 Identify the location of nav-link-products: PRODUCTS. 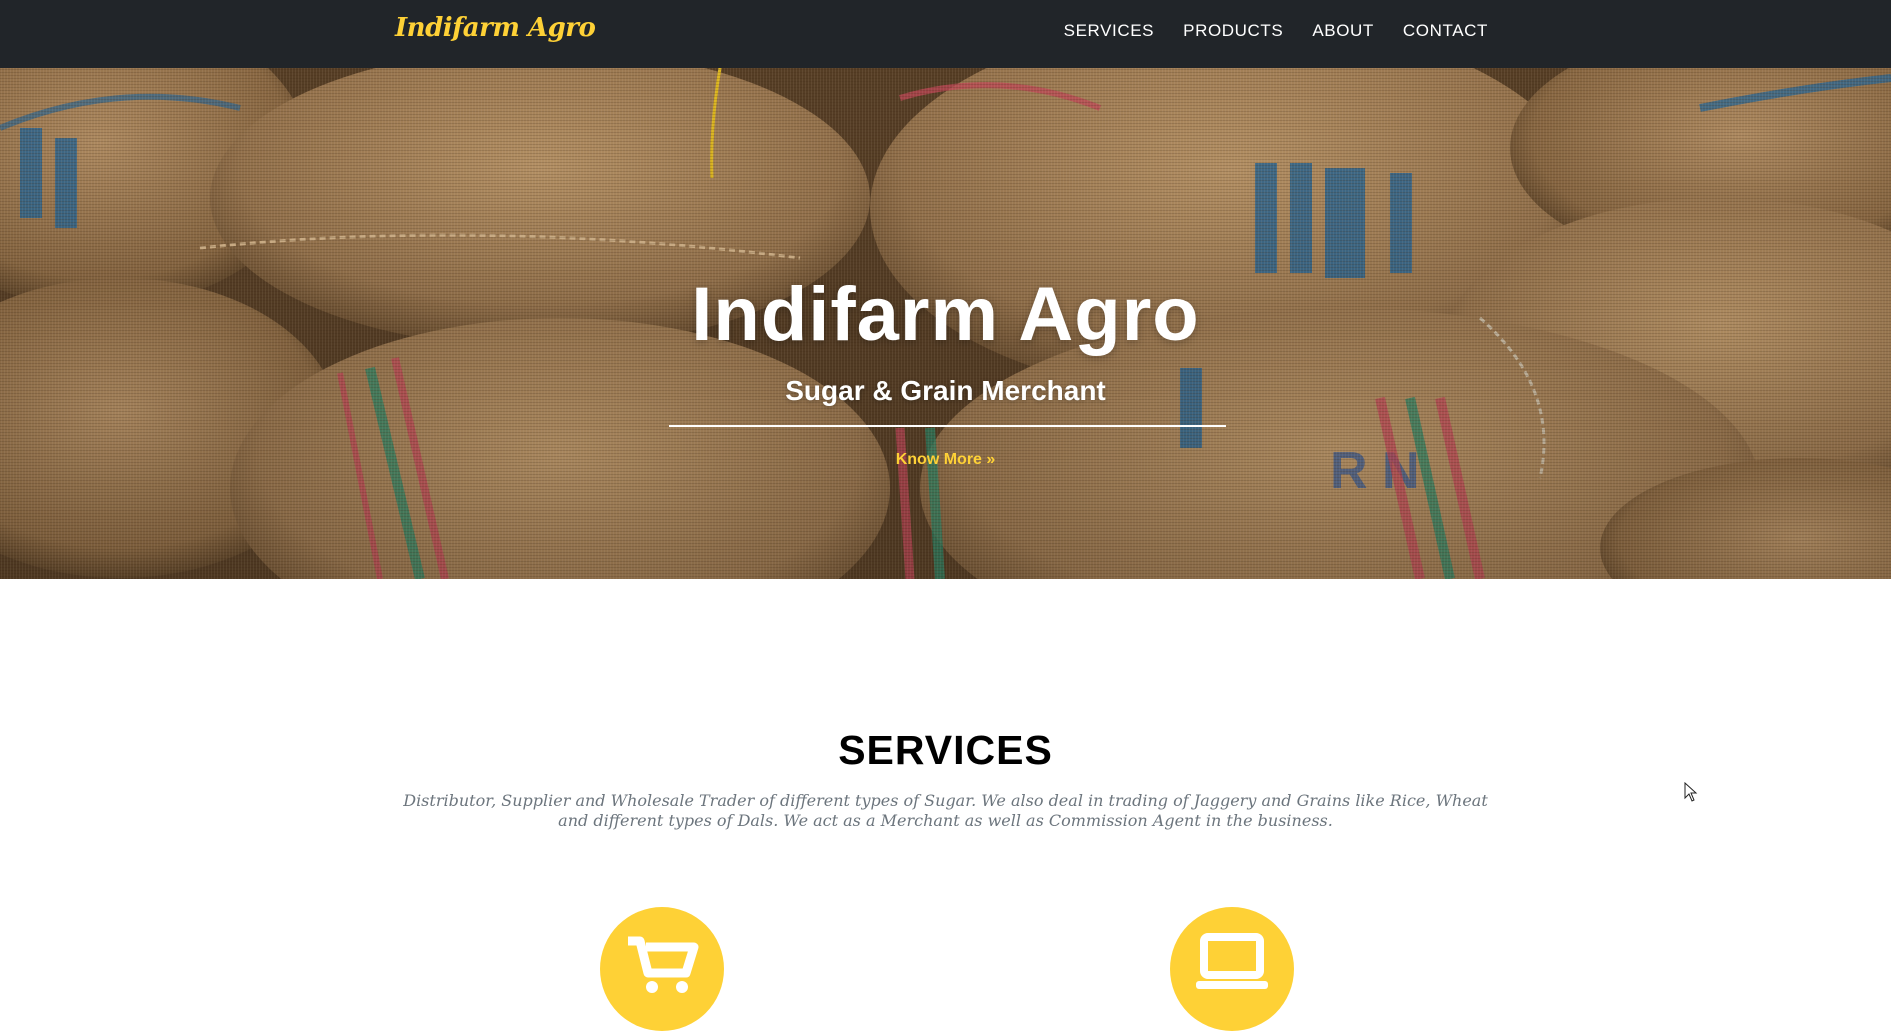
(1233, 31).